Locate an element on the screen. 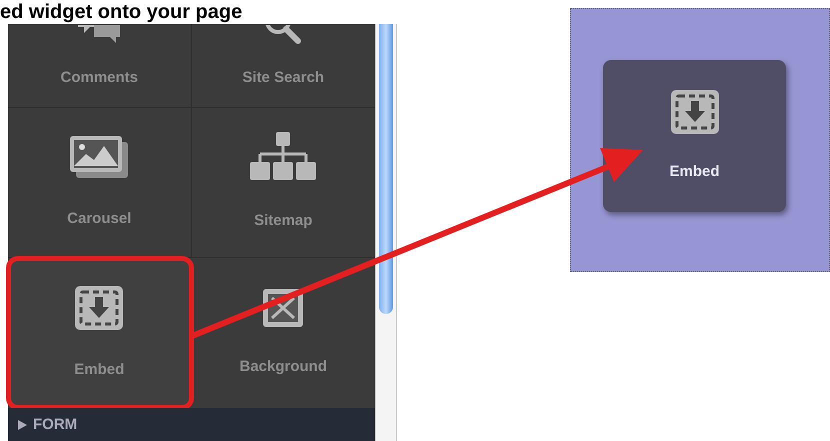 The width and height of the screenshot is (830, 441). section-label: FORM is located at coordinates (55, 424).